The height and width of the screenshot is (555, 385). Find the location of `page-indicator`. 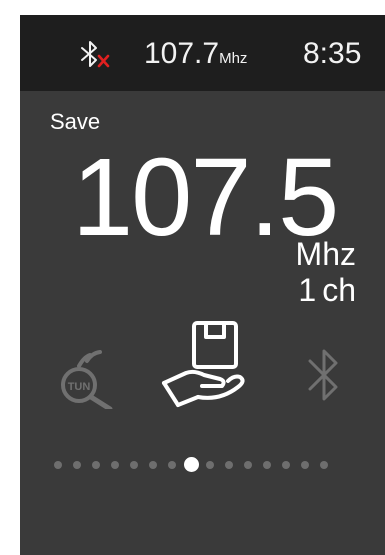

page-indicator is located at coordinates (202, 465).